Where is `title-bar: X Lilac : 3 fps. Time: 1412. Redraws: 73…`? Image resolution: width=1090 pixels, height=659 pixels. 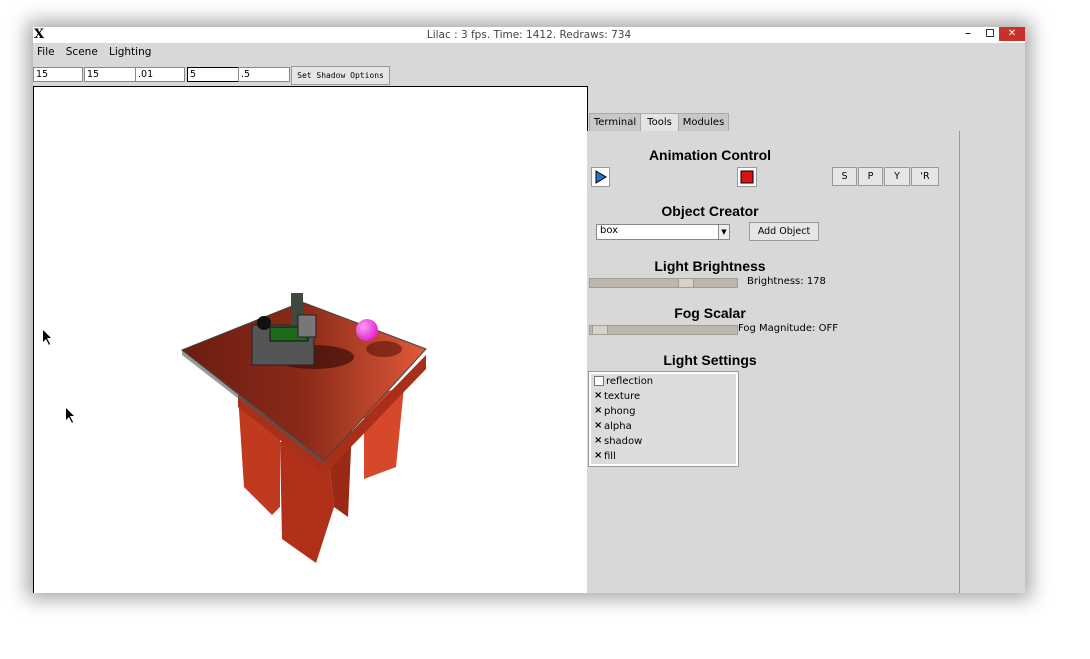
title-bar: X Lilac : 3 fps. Time: 1412. Redraws: 73… is located at coordinates (529, 35).